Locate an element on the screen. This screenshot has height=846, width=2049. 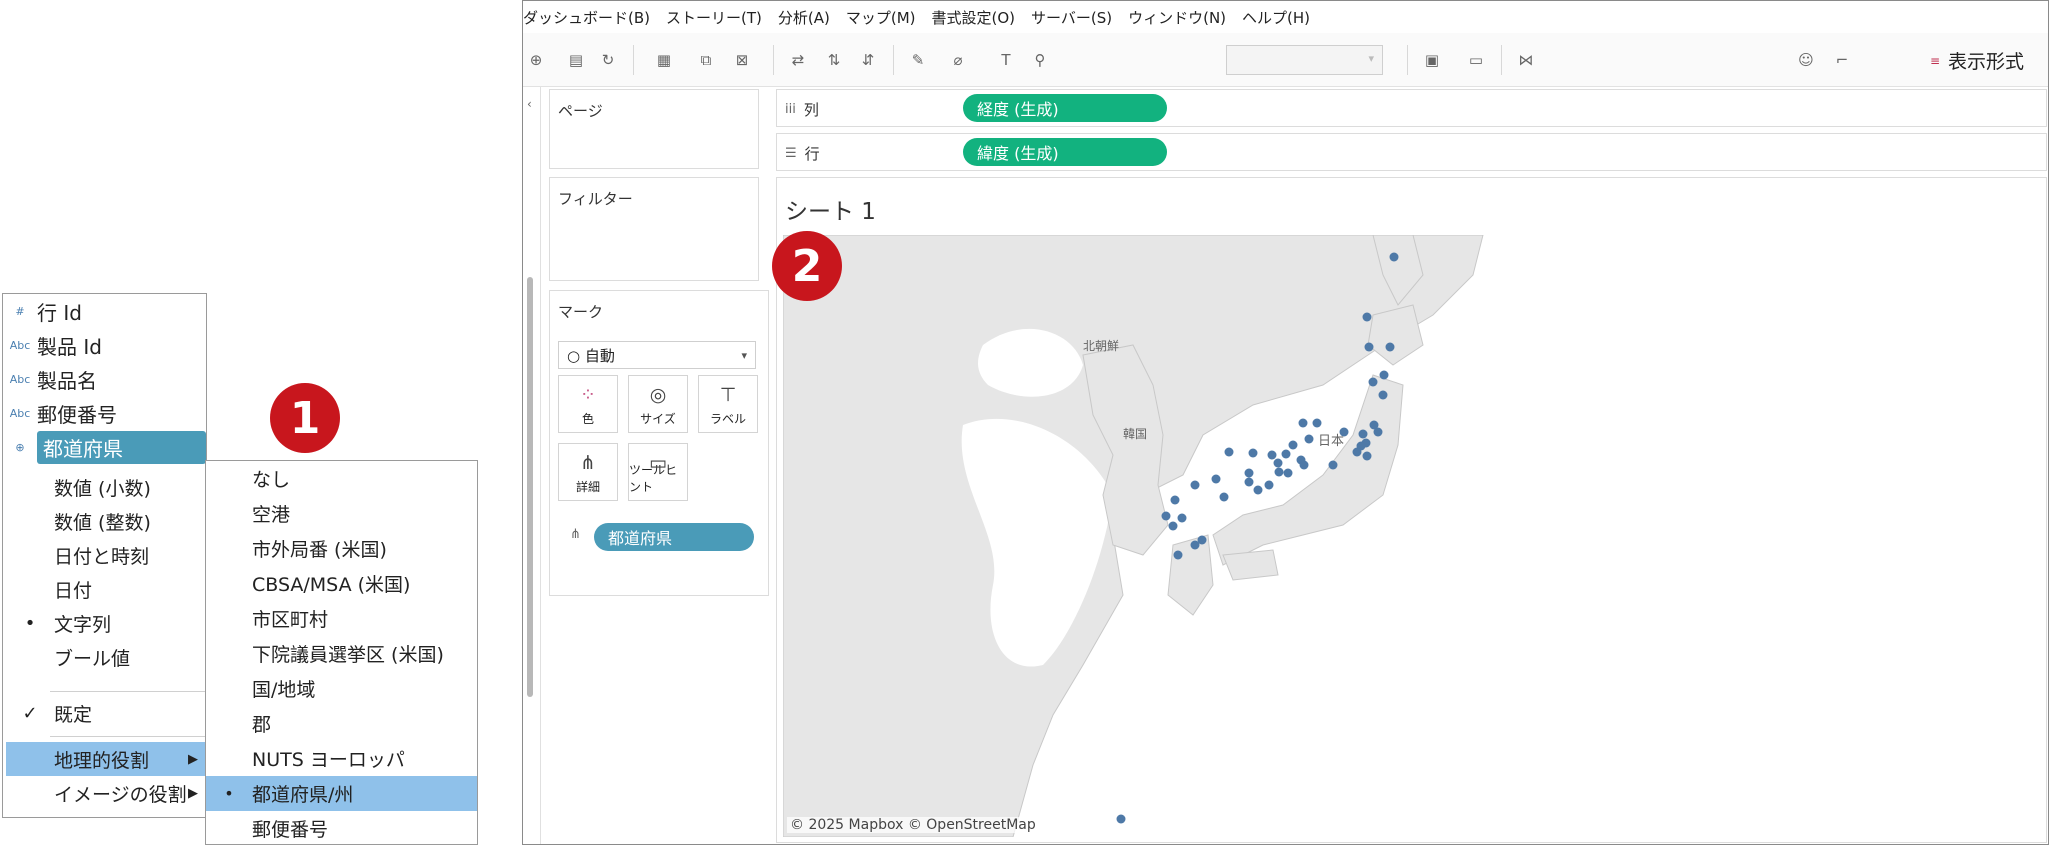
latitude-pill: 緯度 (生成) is located at coordinates (1065, 152).